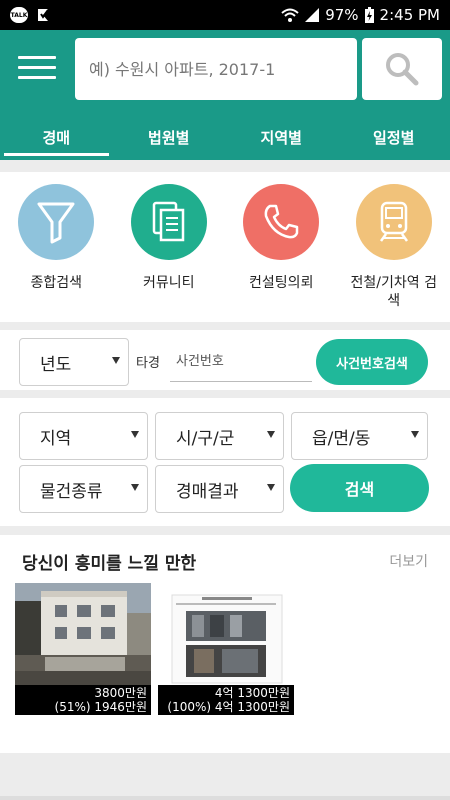 This screenshot has width=450, height=800. I want to click on card-price: 3800만원 (51%) 1946만원, so click(83, 700).